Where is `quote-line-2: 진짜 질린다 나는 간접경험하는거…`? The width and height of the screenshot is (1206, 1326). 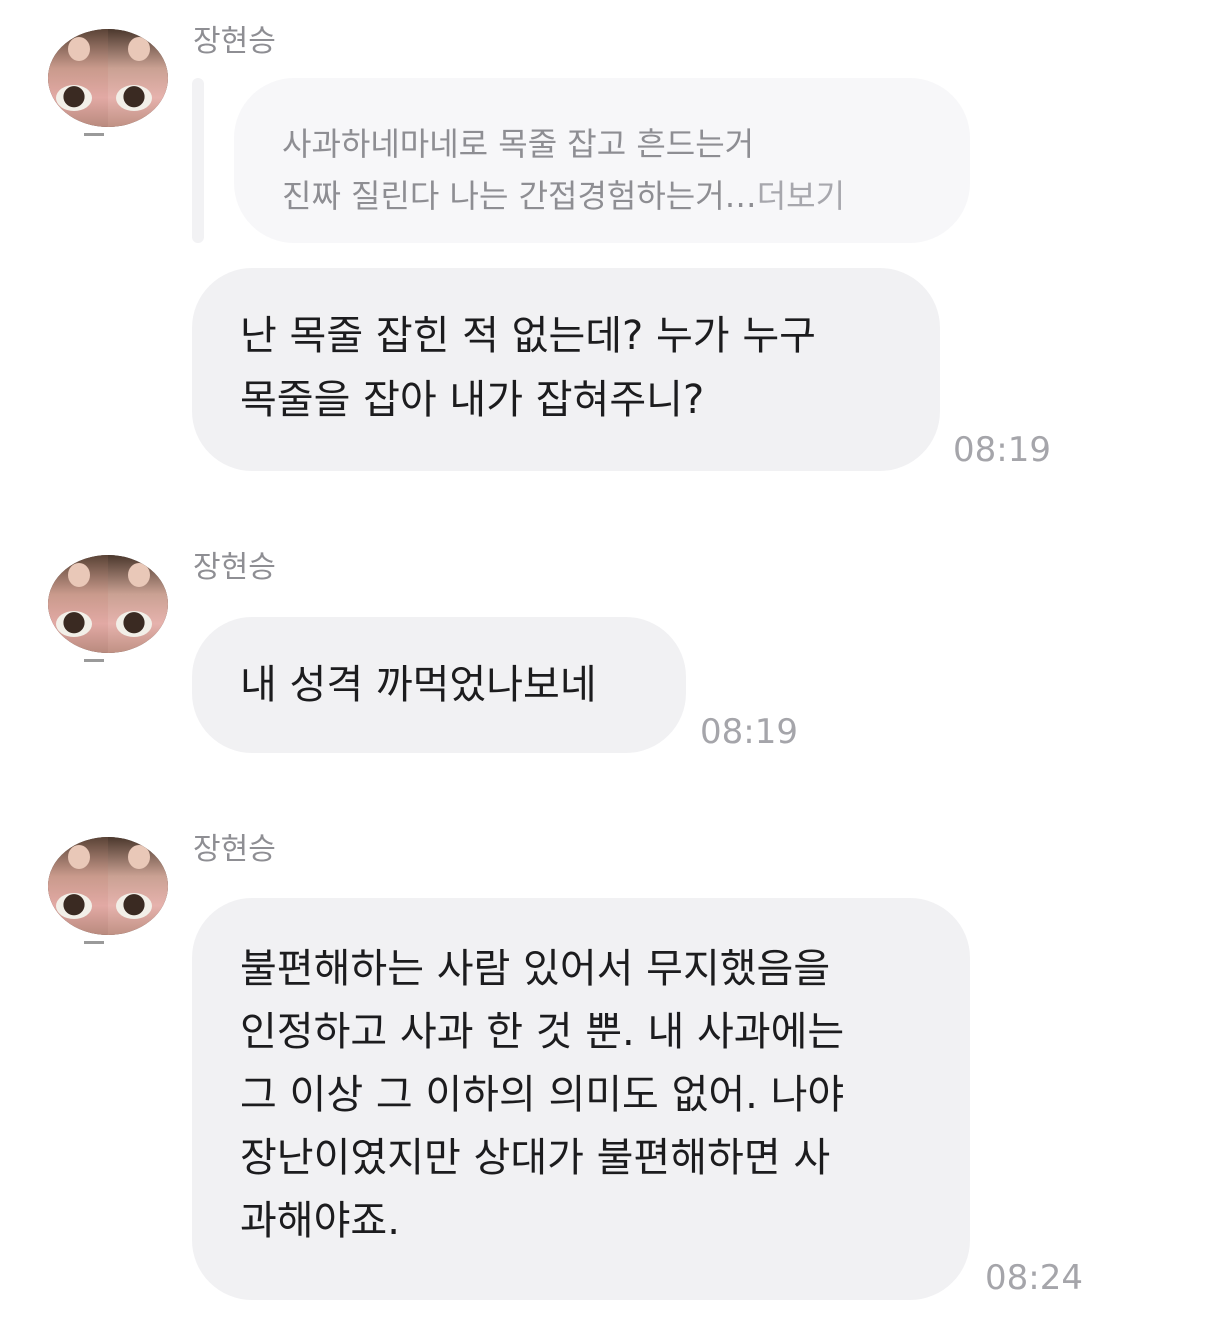 quote-line-2: 진짜 질린다 나는 간접경험하는거… is located at coordinates (519, 196).